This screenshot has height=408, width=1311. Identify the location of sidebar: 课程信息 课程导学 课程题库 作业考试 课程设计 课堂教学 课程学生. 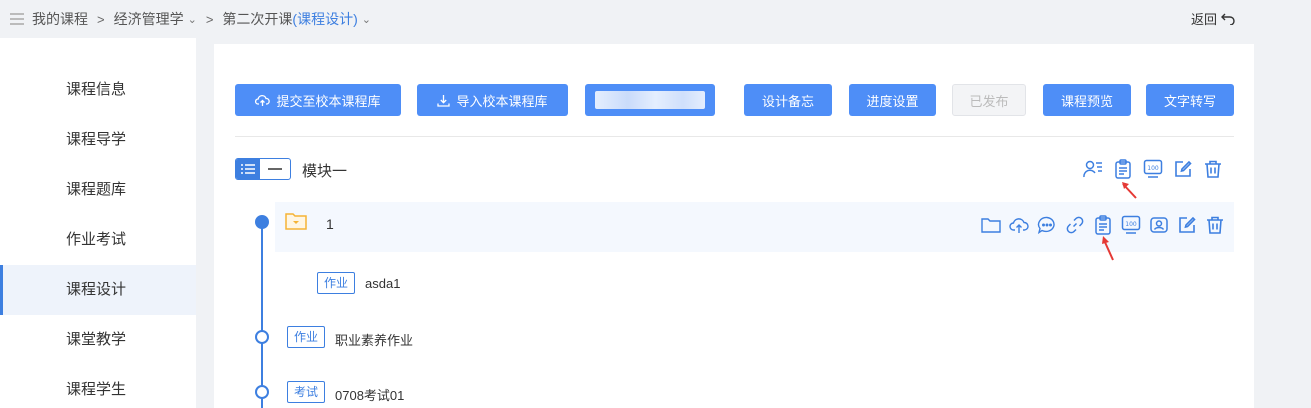
(98, 223).